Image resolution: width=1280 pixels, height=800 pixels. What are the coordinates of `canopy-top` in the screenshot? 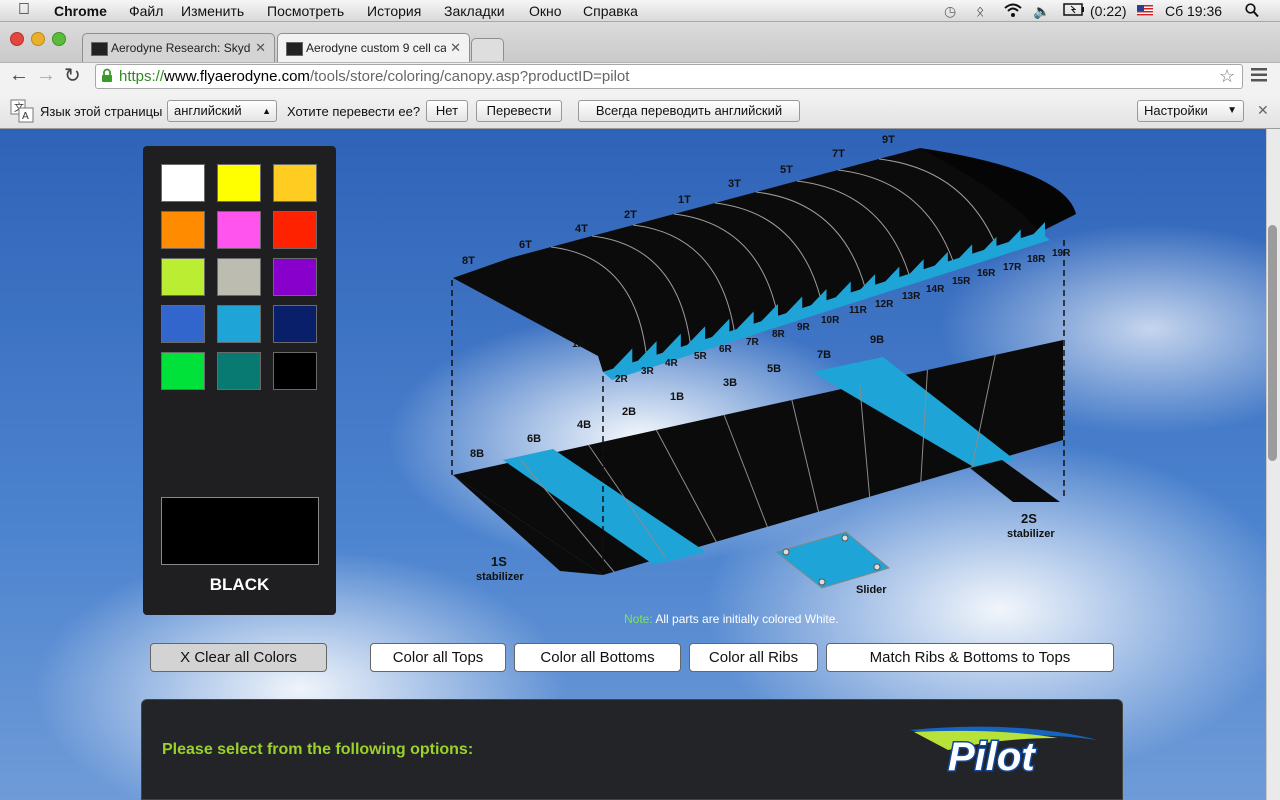 It's located at (764, 264).